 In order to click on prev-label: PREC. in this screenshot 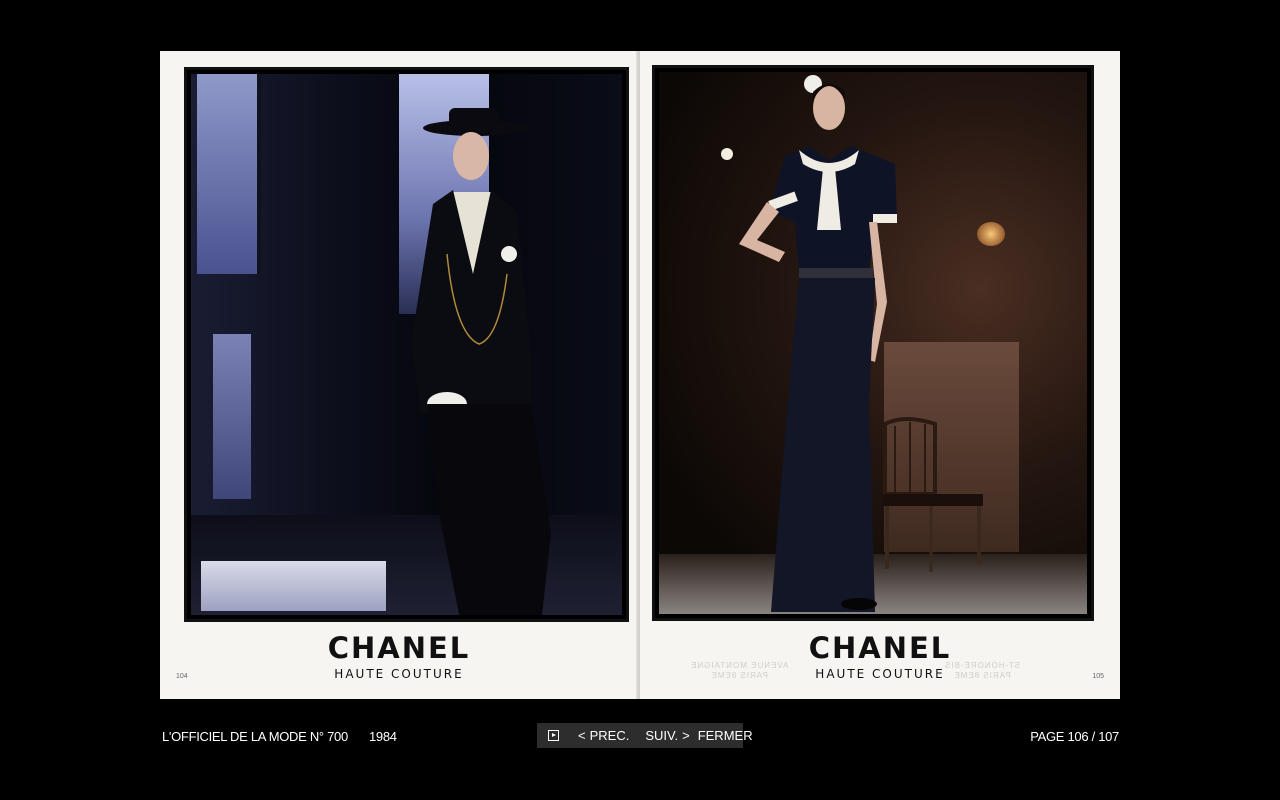, I will do `click(609, 735)`.